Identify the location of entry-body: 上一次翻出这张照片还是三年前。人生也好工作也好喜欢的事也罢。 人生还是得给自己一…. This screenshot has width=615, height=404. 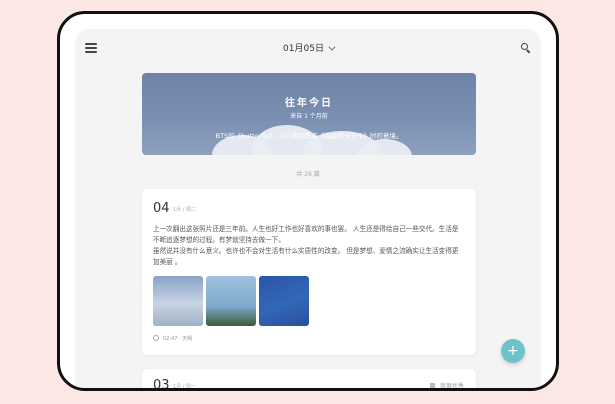
(308, 246).